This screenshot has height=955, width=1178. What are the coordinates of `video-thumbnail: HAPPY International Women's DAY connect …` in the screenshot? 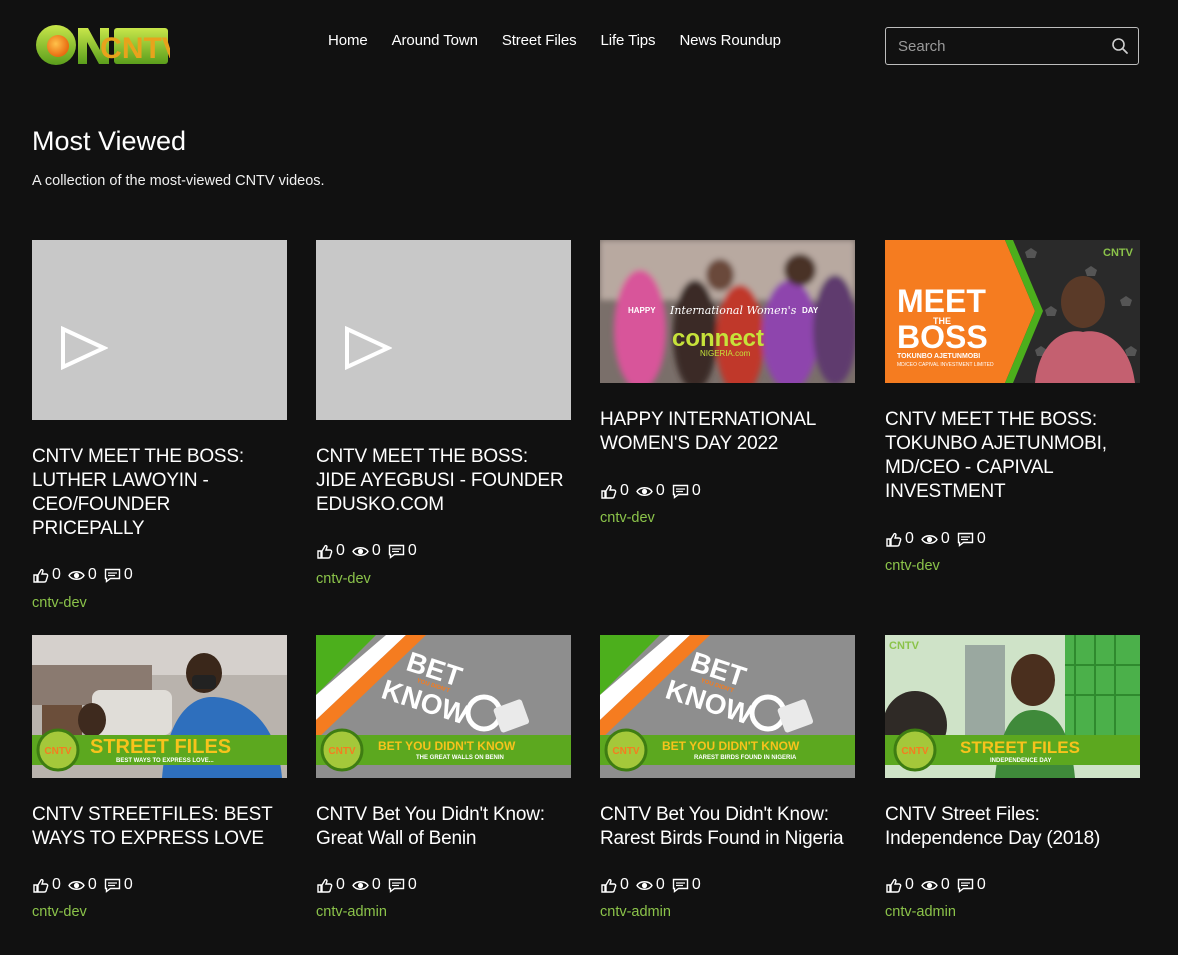 It's located at (727, 311).